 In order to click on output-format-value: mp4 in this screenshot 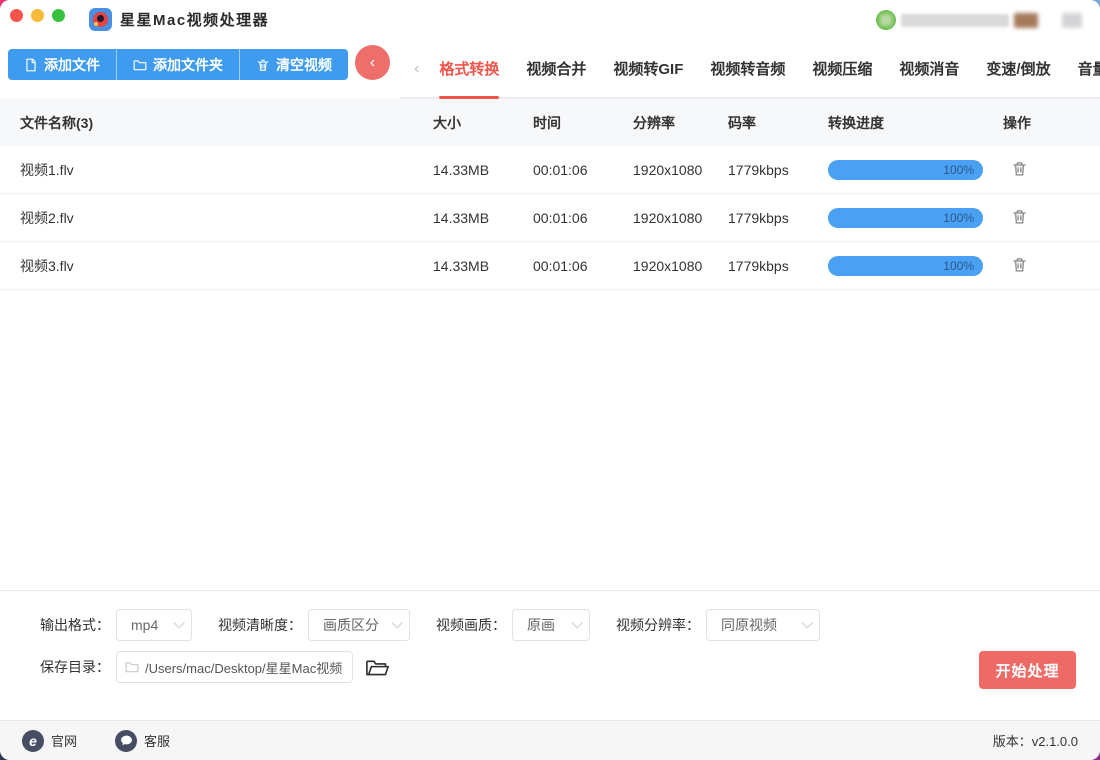, I will do `click(145, 625)`.